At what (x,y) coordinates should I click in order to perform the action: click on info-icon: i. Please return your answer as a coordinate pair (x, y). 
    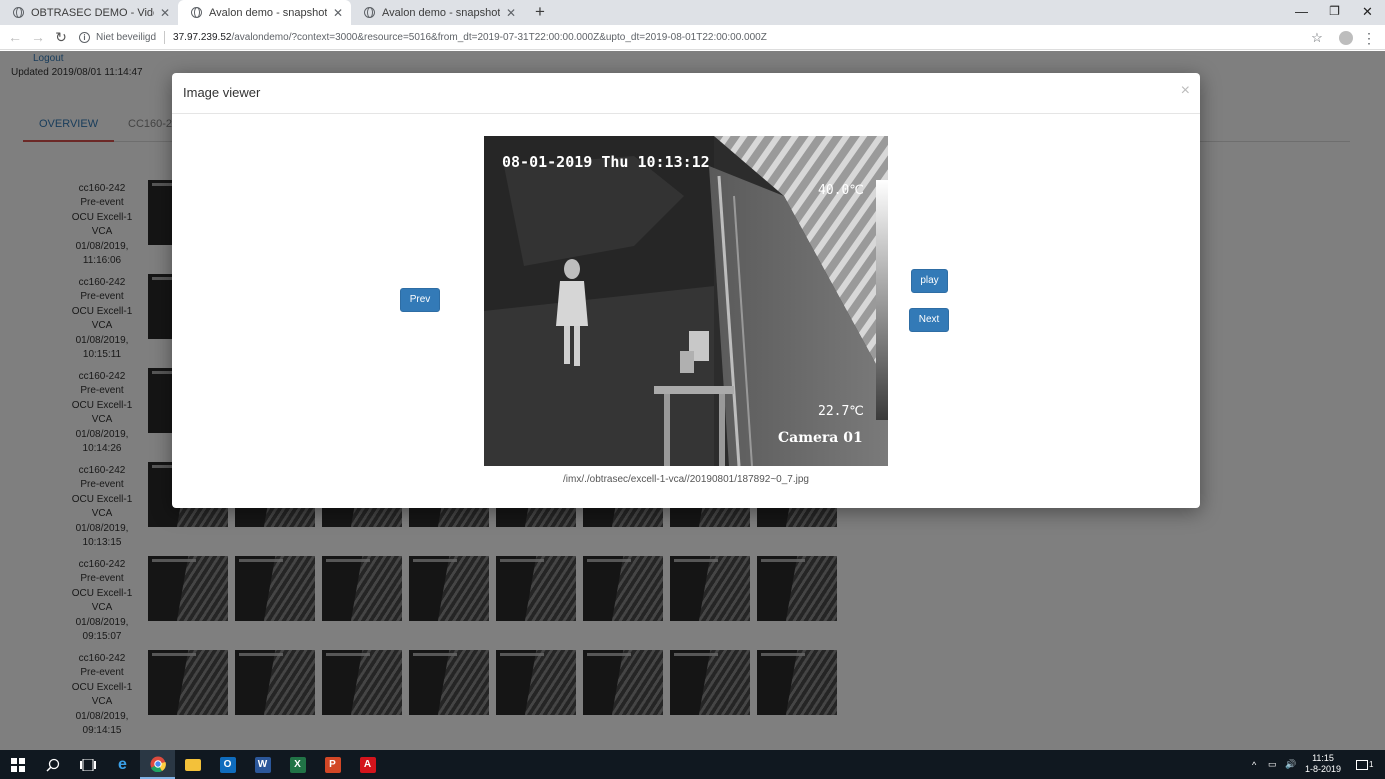
    Looking at the image, I should click on (84, 37).